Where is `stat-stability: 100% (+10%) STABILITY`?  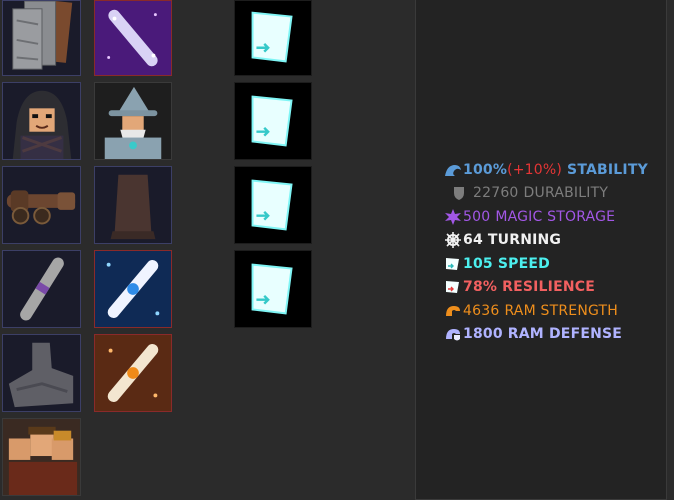
stat-stability: 100% (+10%) STABILITY is located at coordinates (559, 170).